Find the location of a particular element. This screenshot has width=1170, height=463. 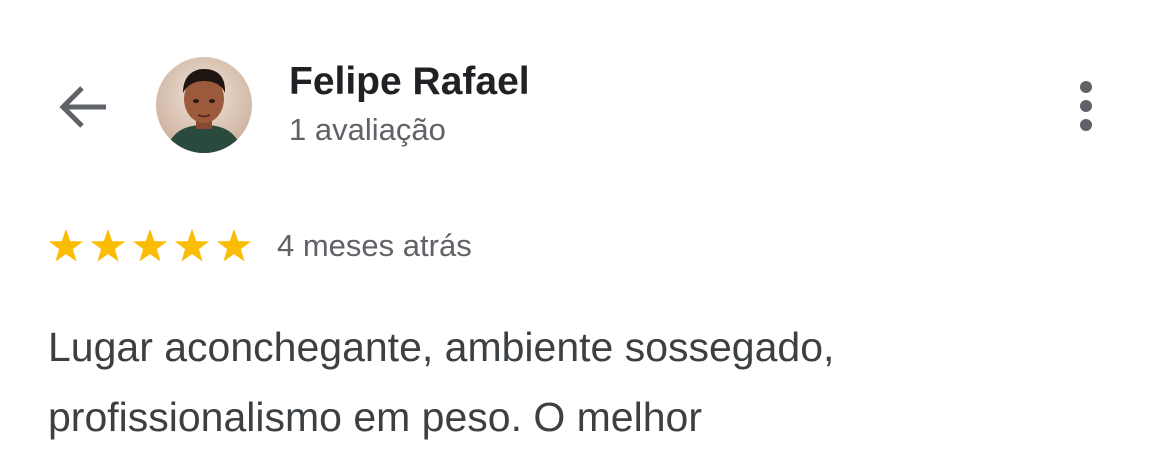

more-vertical-icon is located at coordinates (1086, 106).